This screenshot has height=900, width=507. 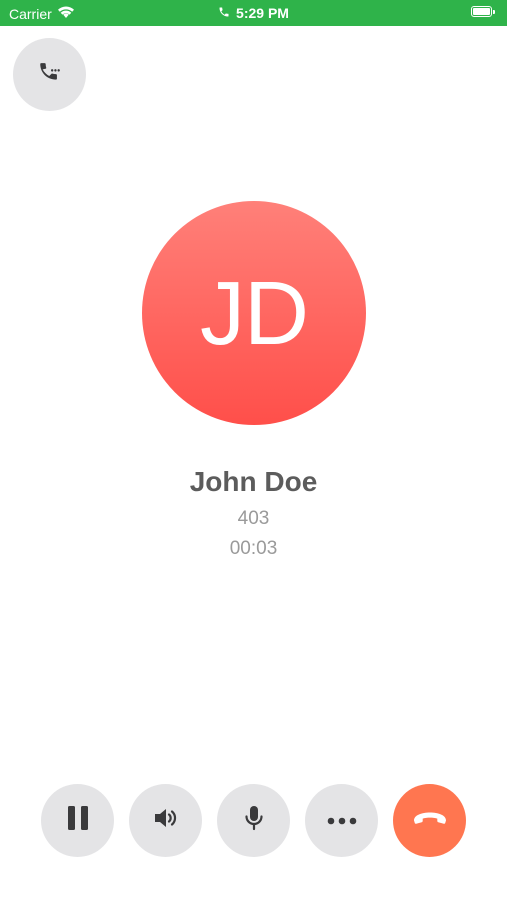 I want to click on pause-icon, so click(x=78, y=820).